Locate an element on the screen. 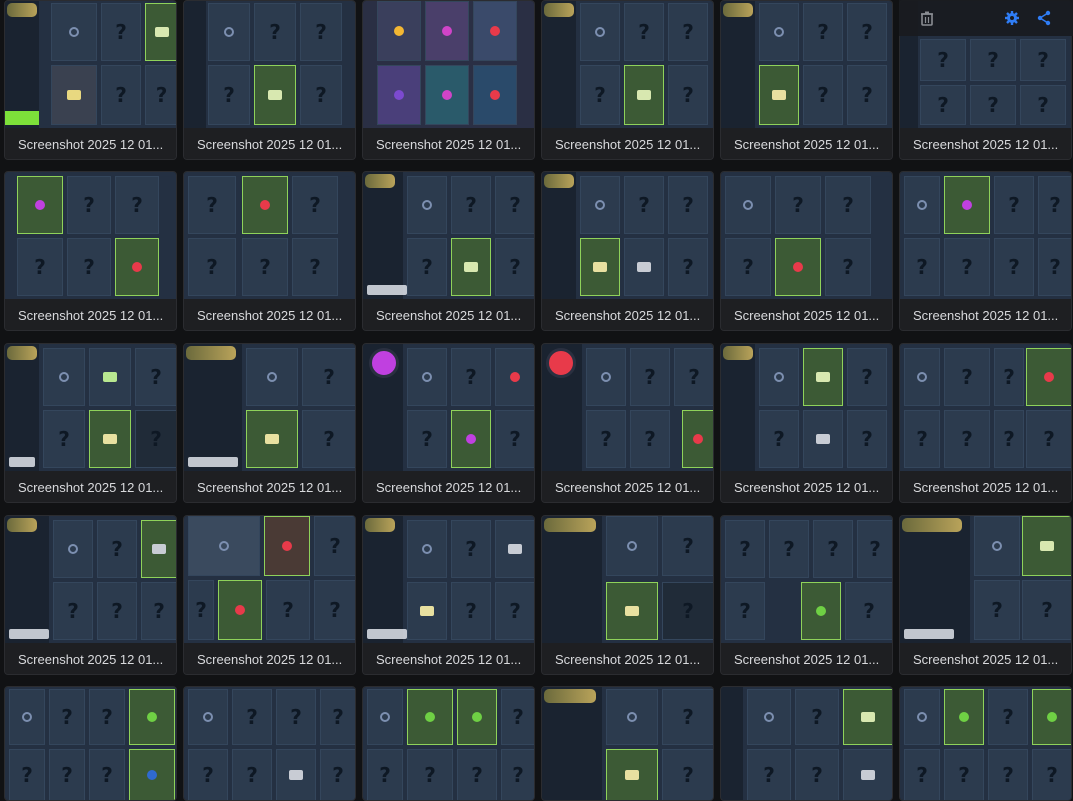  share-button is located at coordinates (1044, 18).